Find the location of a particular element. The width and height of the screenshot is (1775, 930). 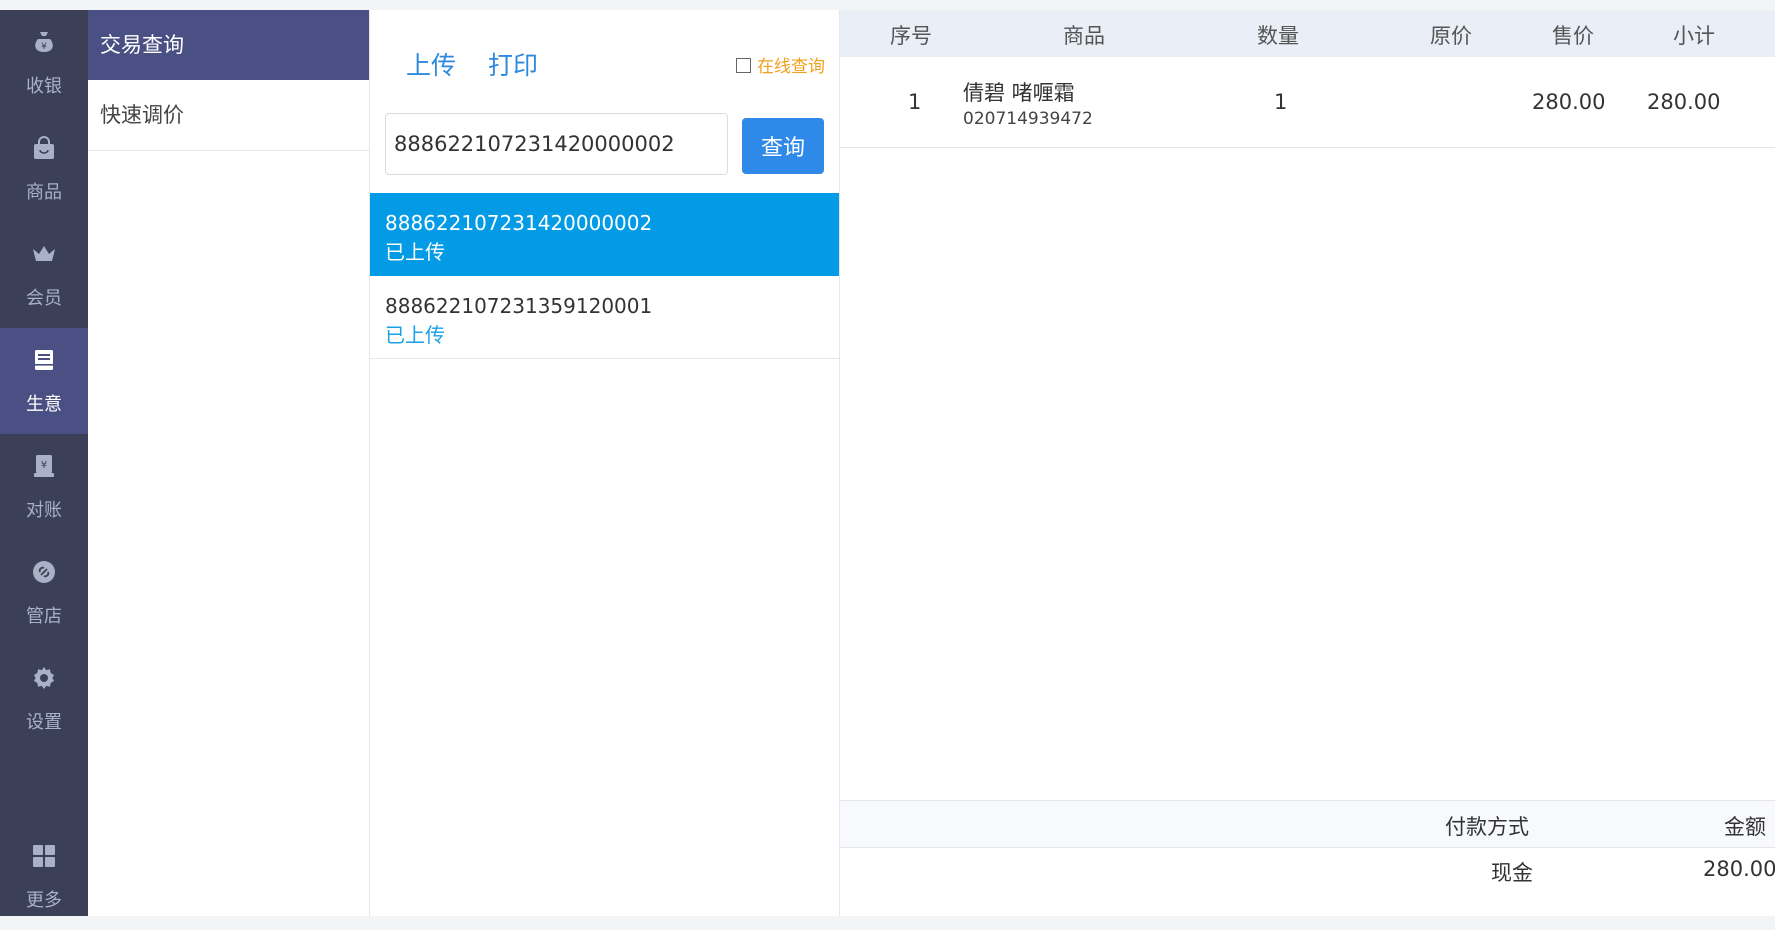

ledger-icon: ¥ is located at coordinates (44, 466).